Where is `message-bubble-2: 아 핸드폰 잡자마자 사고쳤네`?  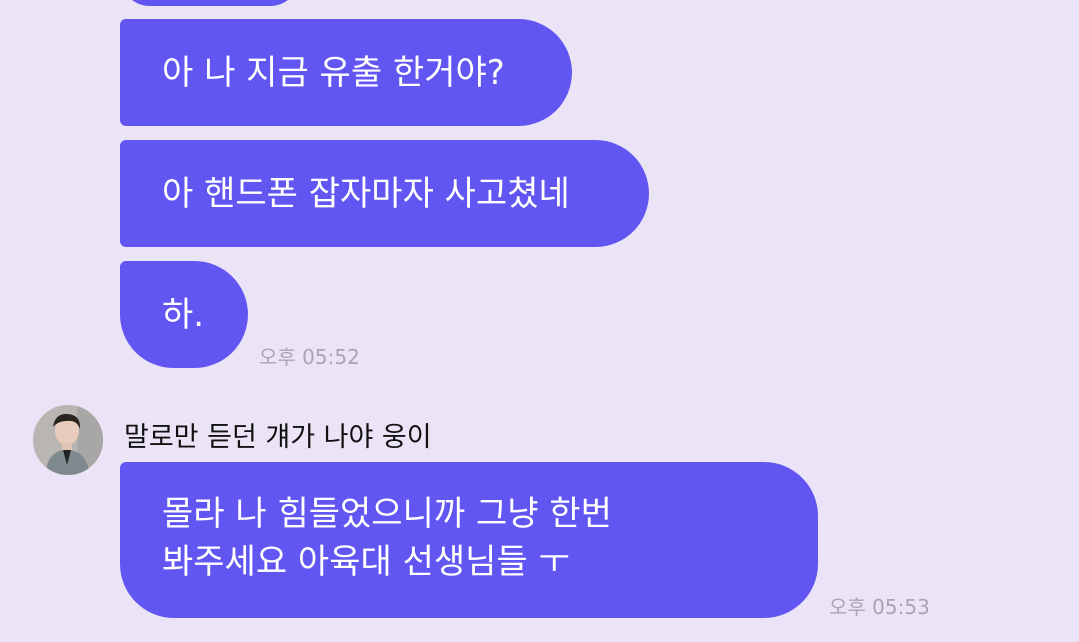 message-bubble-2: 아 핸드폰 잡자마자 사고쳤네 is located at coordinates (384, 193).